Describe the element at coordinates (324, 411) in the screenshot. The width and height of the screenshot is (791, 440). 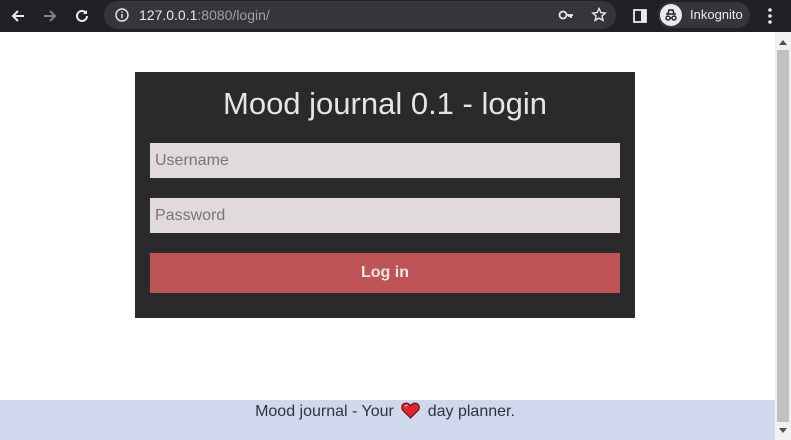
I see `footer-text-before: Mood journal - Your` at that location.